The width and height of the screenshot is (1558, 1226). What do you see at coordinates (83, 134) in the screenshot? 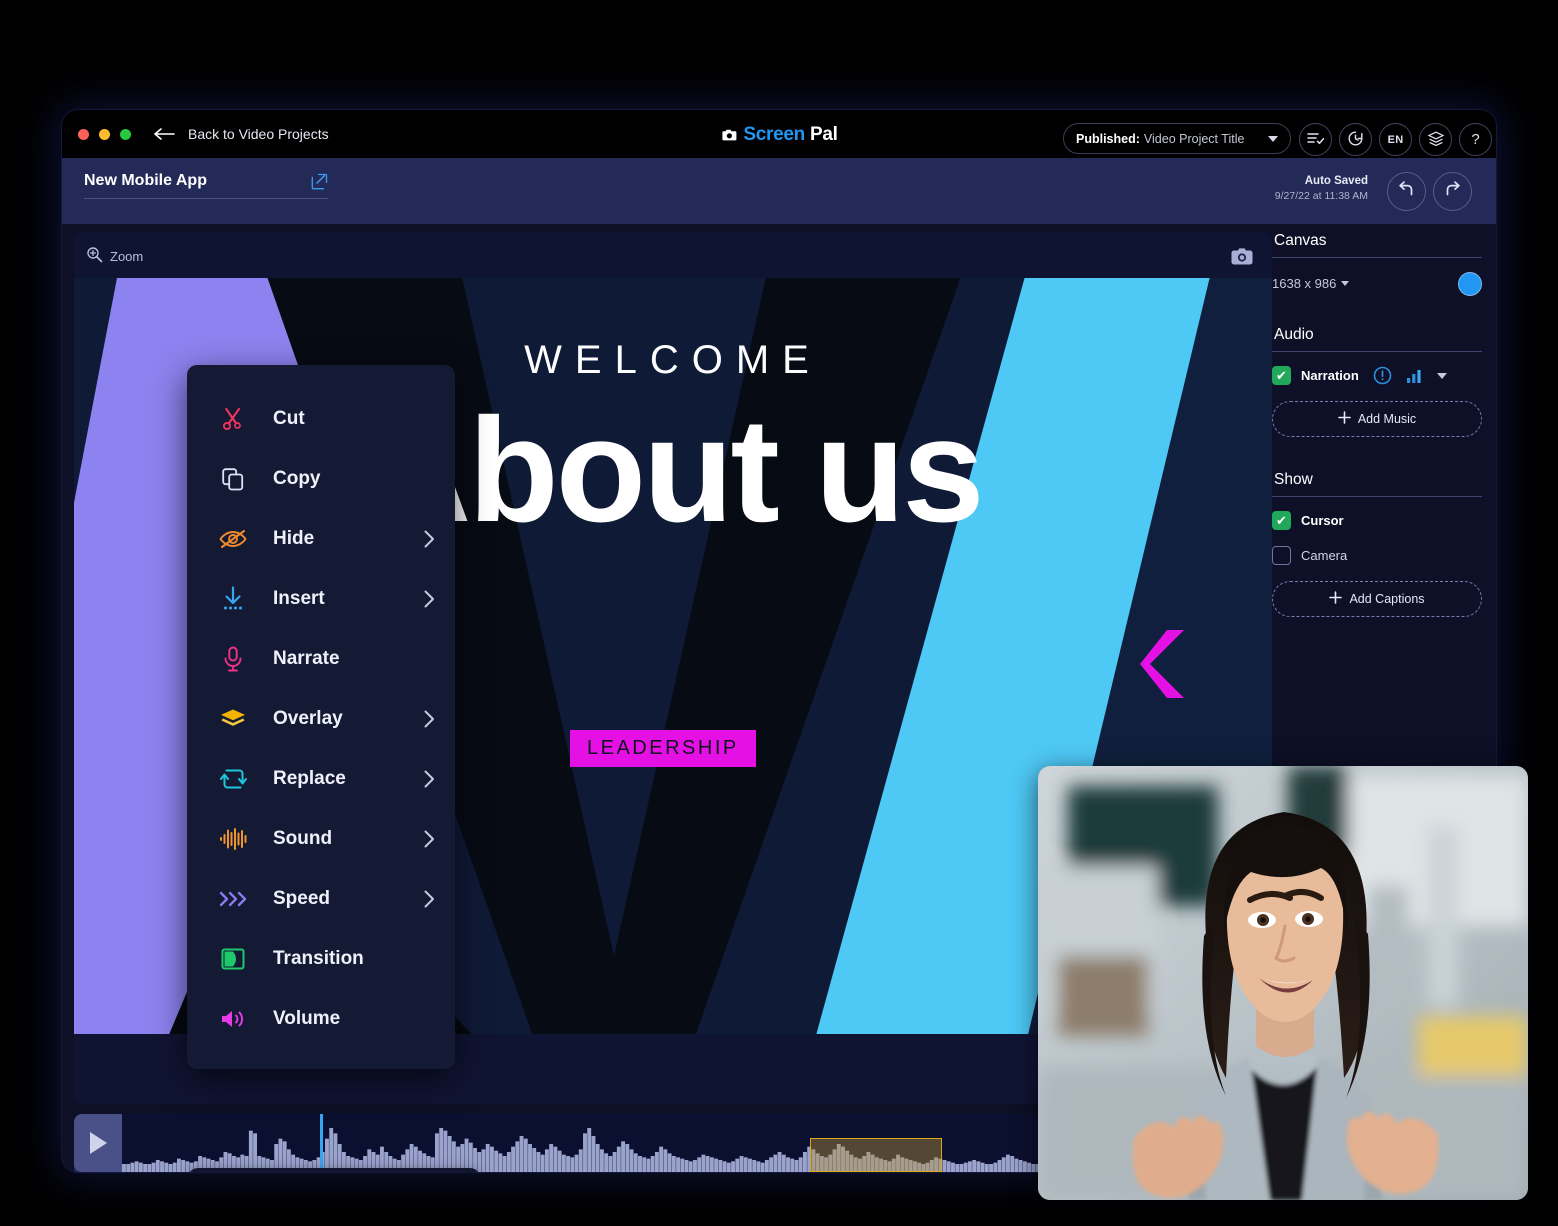
I see `close-window-icon` at bounding box center [83, 134].